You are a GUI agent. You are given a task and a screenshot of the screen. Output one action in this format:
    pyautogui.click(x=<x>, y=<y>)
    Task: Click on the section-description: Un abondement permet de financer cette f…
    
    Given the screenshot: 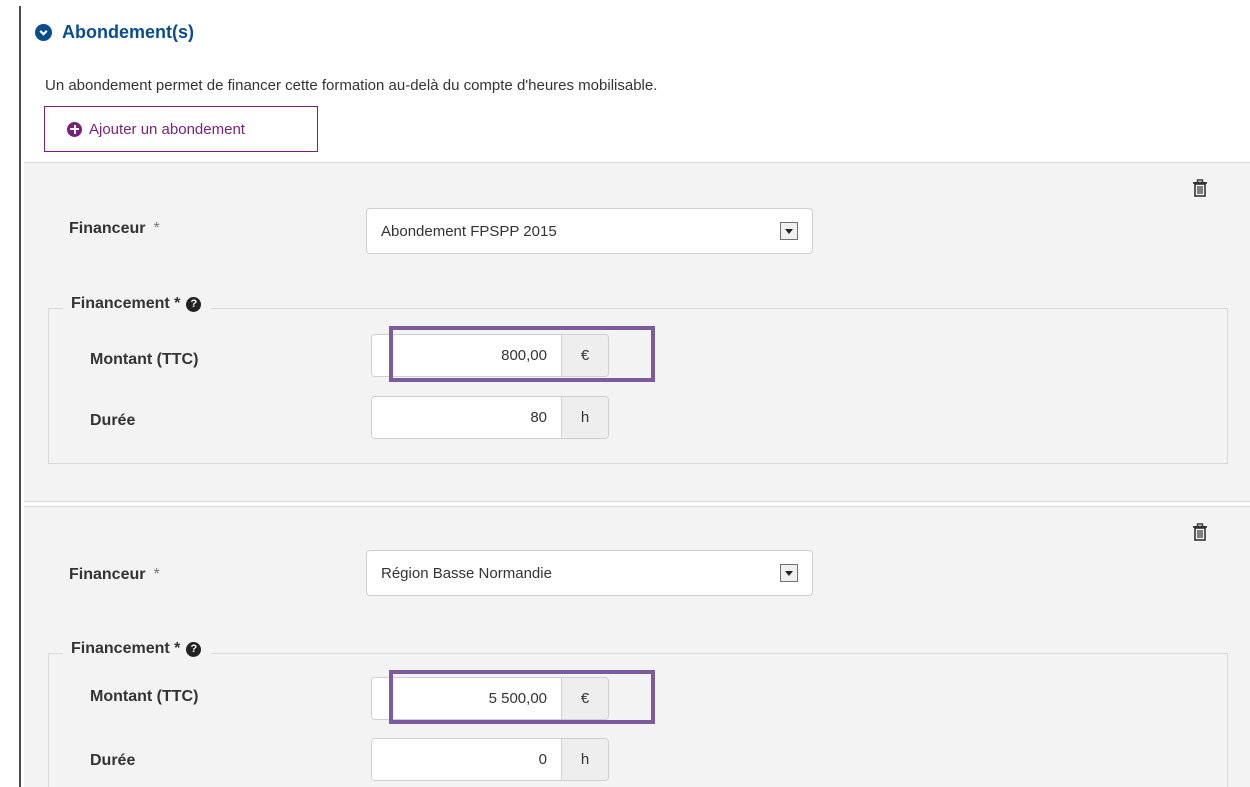 What is the action you would take?
    pyautogui.click(x=351, y=85)
    